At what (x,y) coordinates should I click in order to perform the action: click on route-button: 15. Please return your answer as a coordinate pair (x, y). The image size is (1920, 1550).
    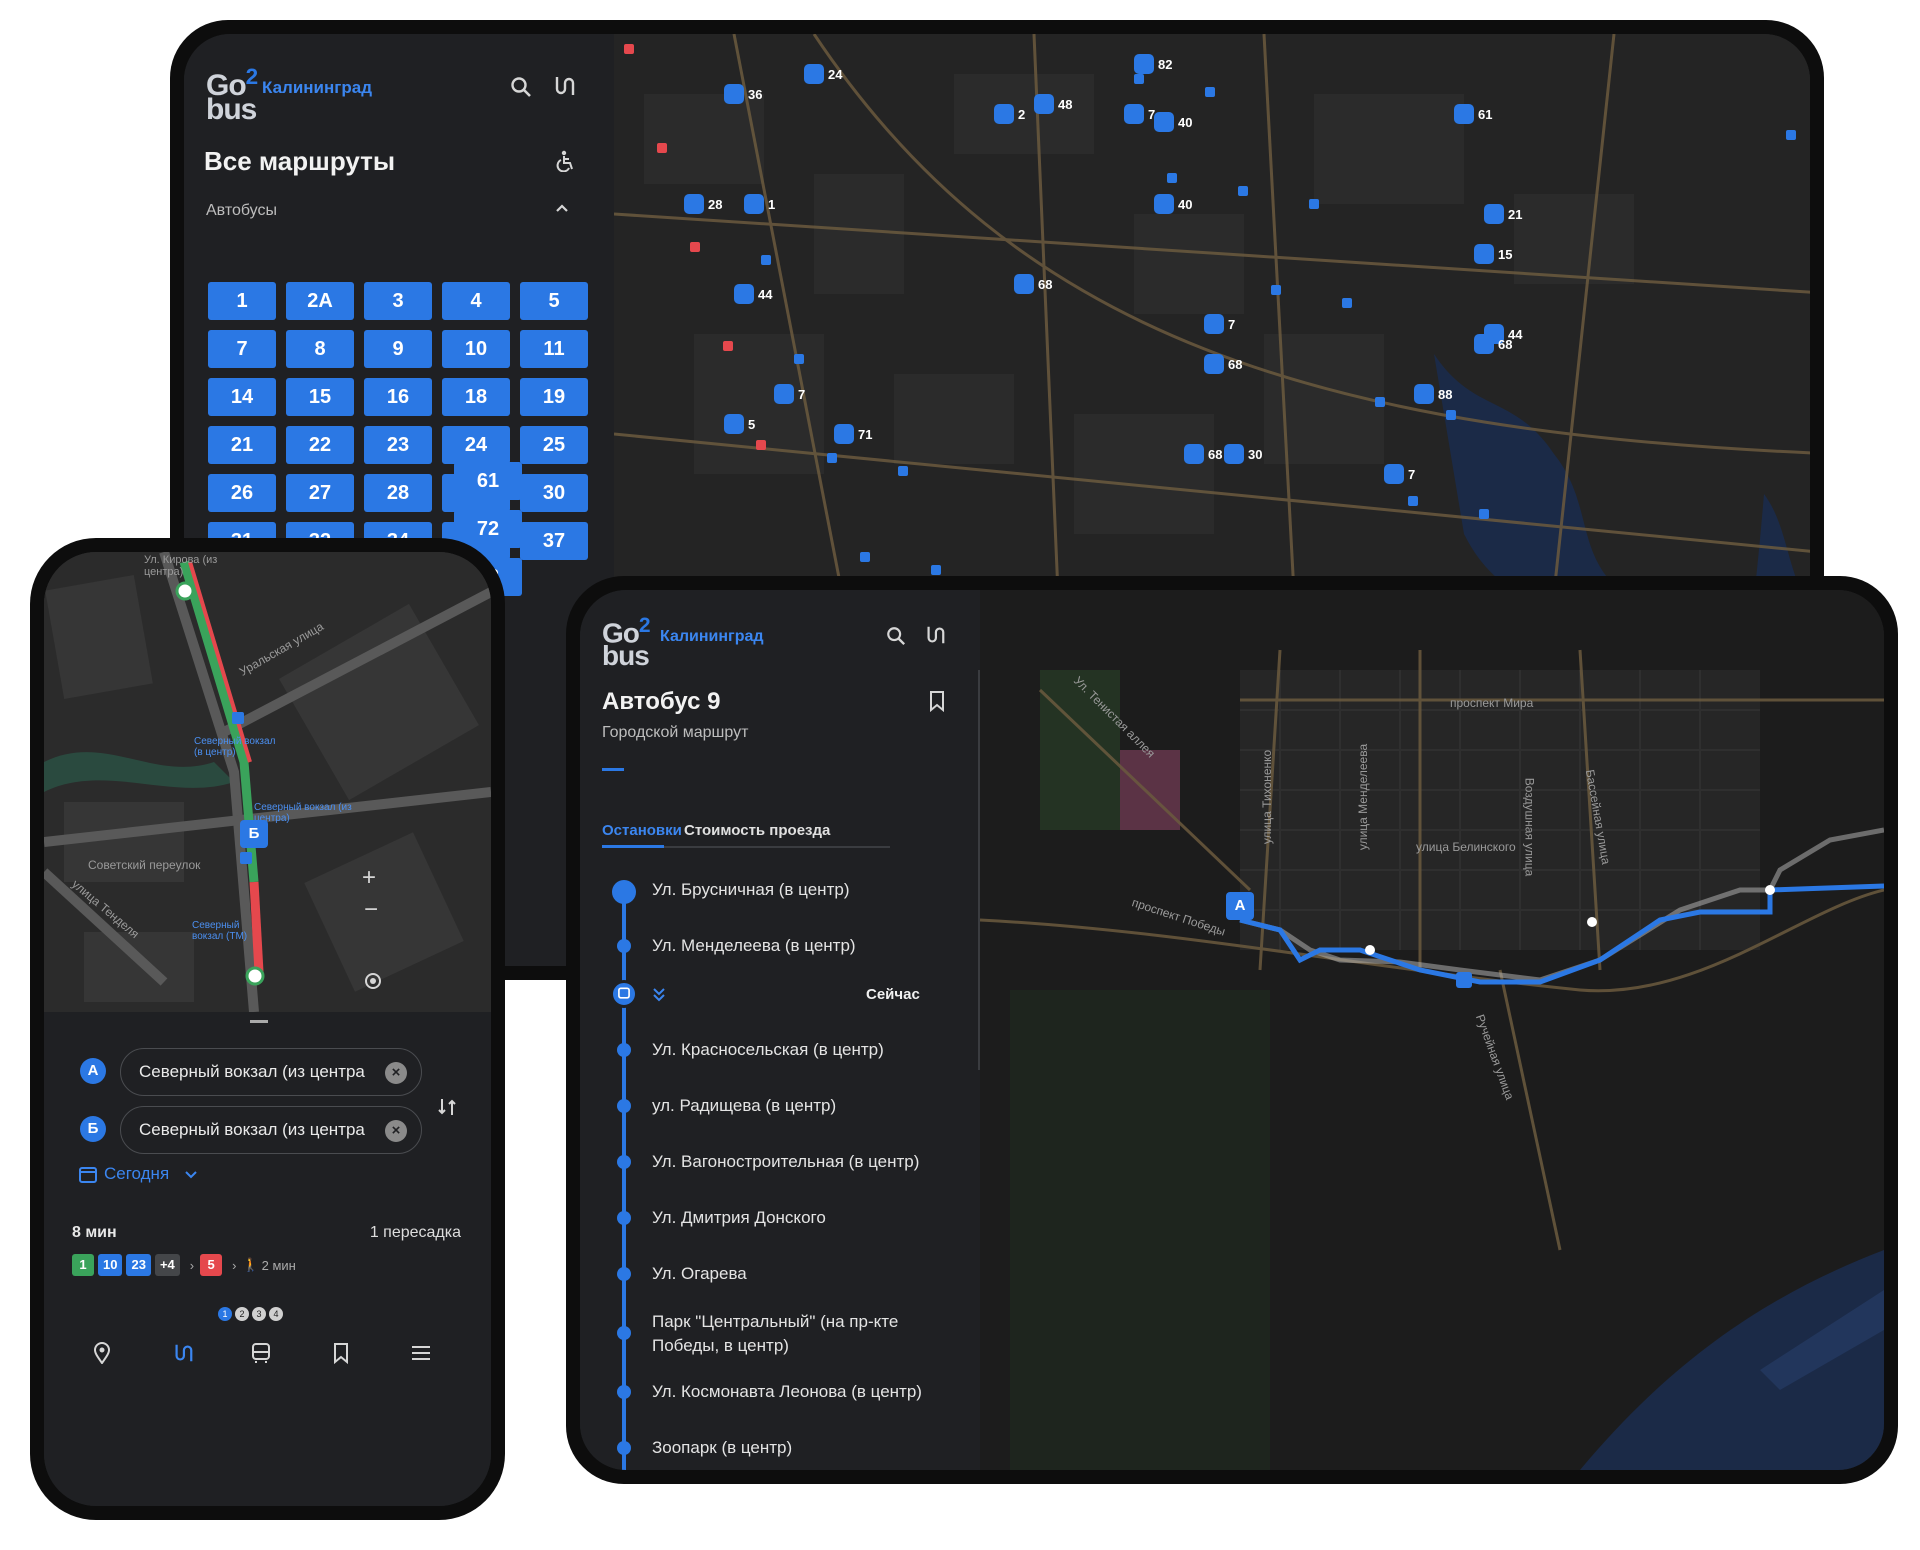
    Looking at the image, I should click on (320, 397).